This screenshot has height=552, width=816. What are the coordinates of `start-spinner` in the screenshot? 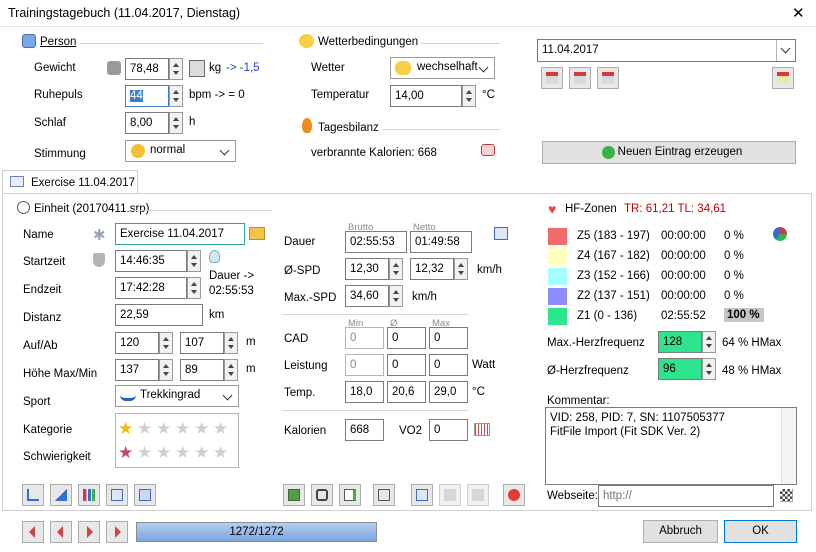 It's located at (194, 261).